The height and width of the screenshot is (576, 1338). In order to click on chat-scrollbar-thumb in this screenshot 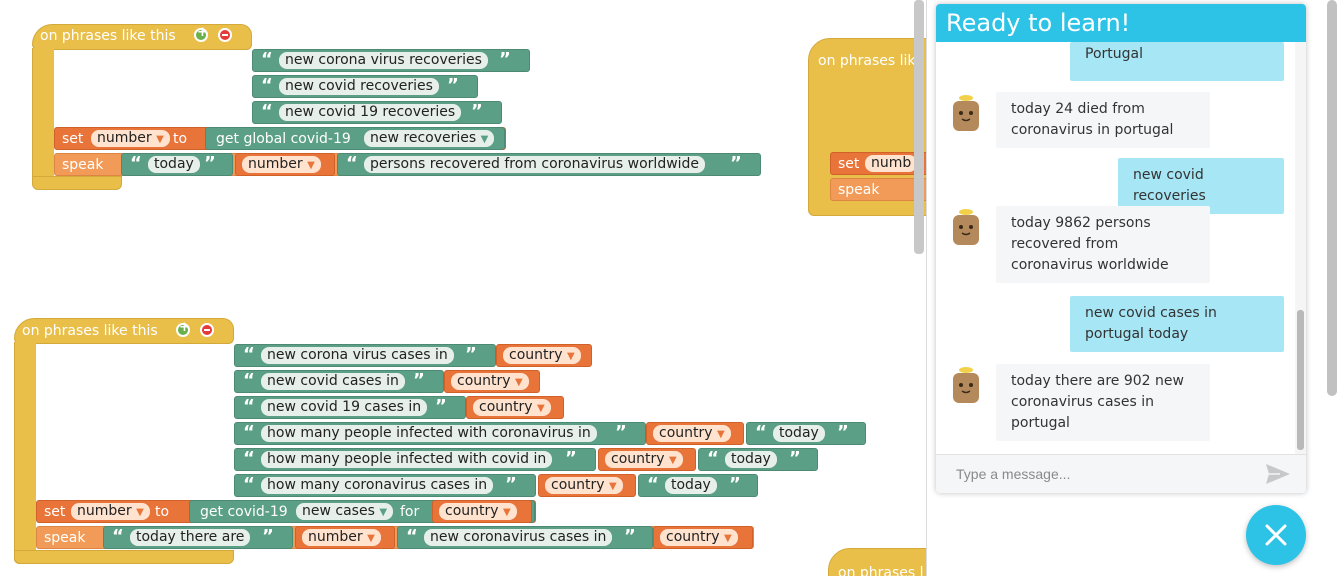, I will do `click(1300, 380)`.